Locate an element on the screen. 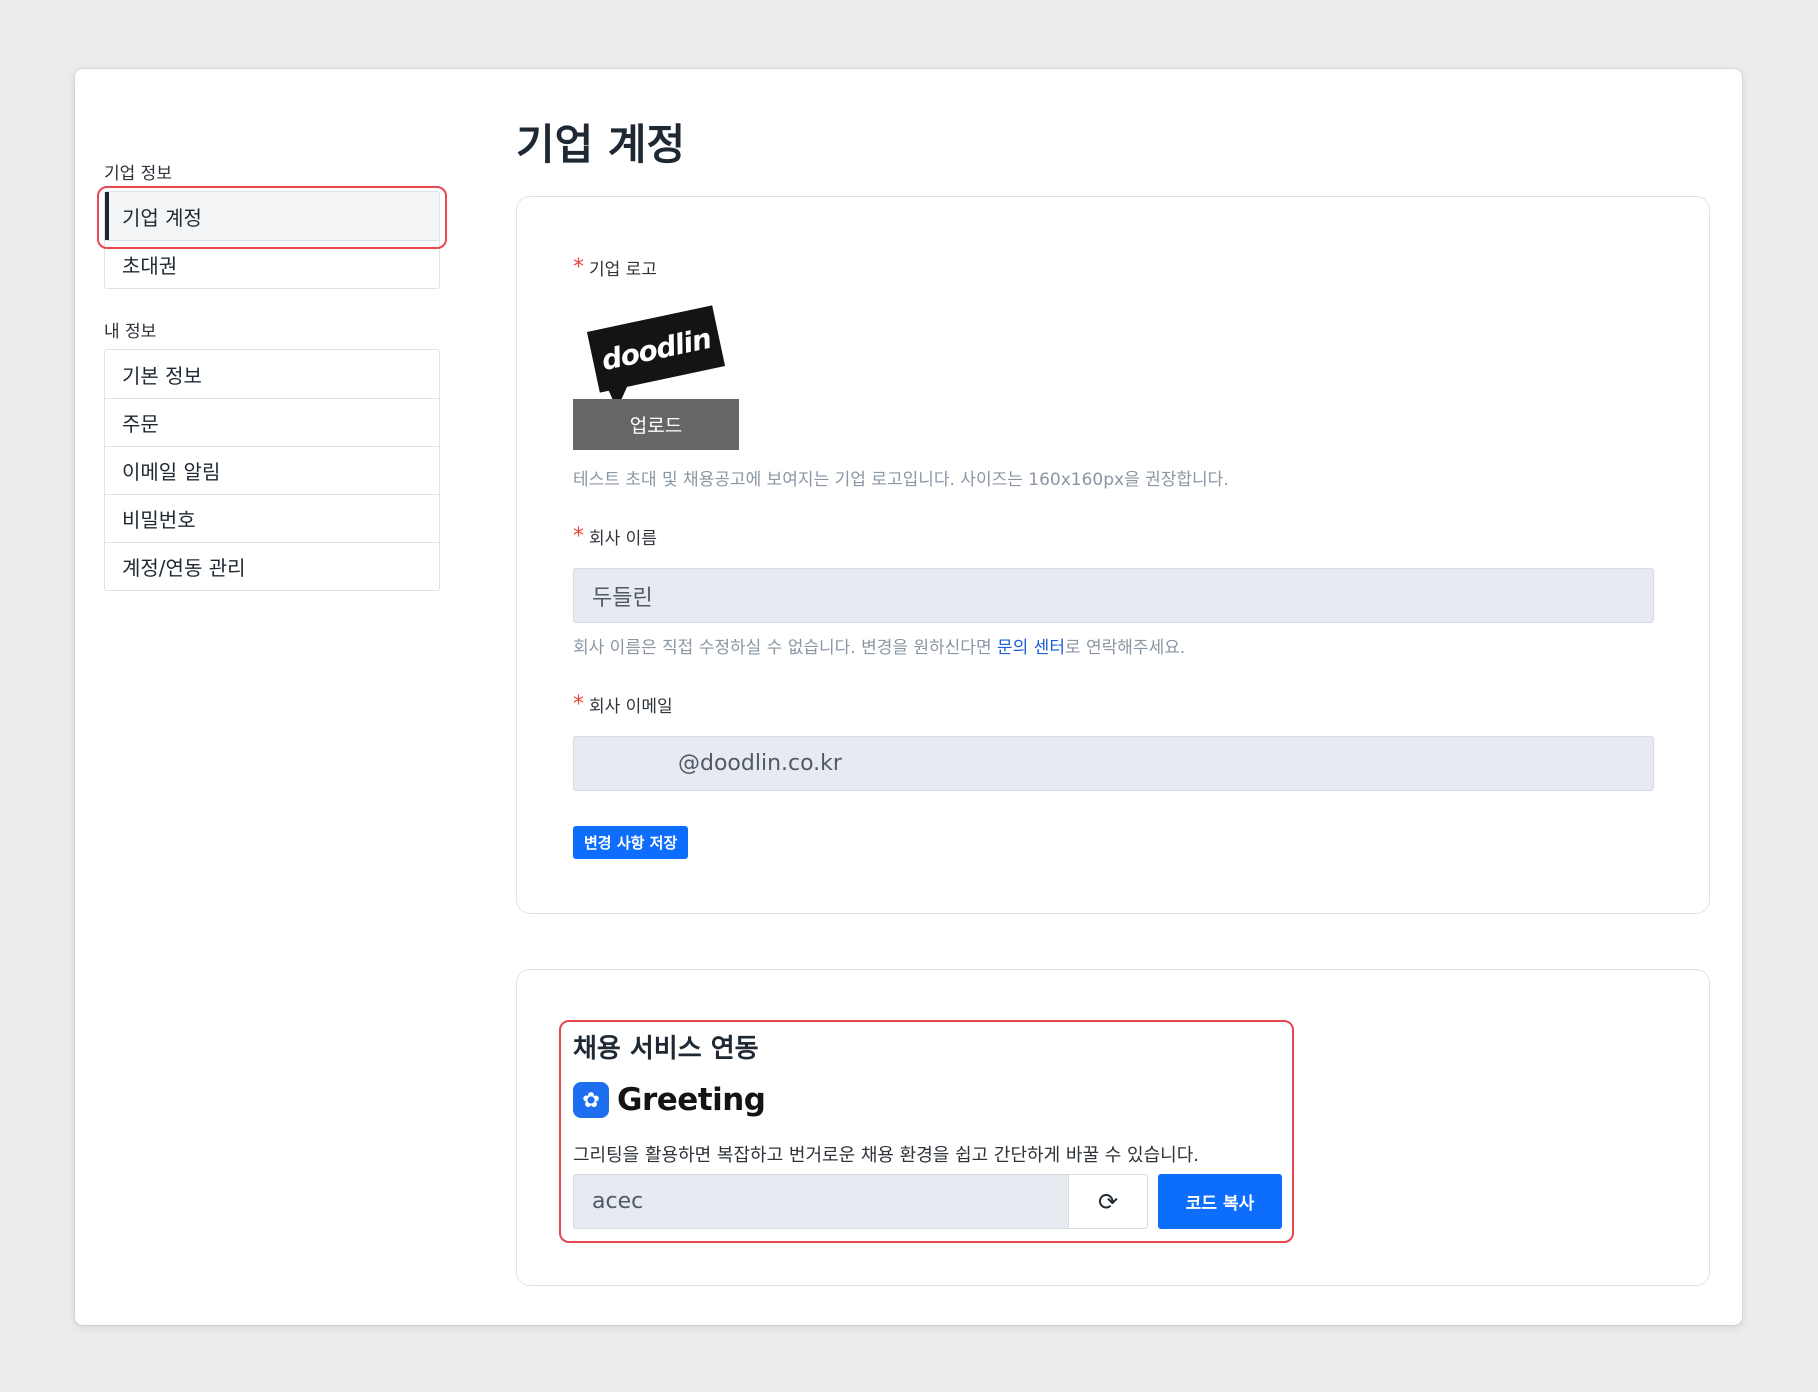 This screenshot has width=1818, height=1392. greeting-brand: ✿ Greeting is located at coordinates (669, 1100).